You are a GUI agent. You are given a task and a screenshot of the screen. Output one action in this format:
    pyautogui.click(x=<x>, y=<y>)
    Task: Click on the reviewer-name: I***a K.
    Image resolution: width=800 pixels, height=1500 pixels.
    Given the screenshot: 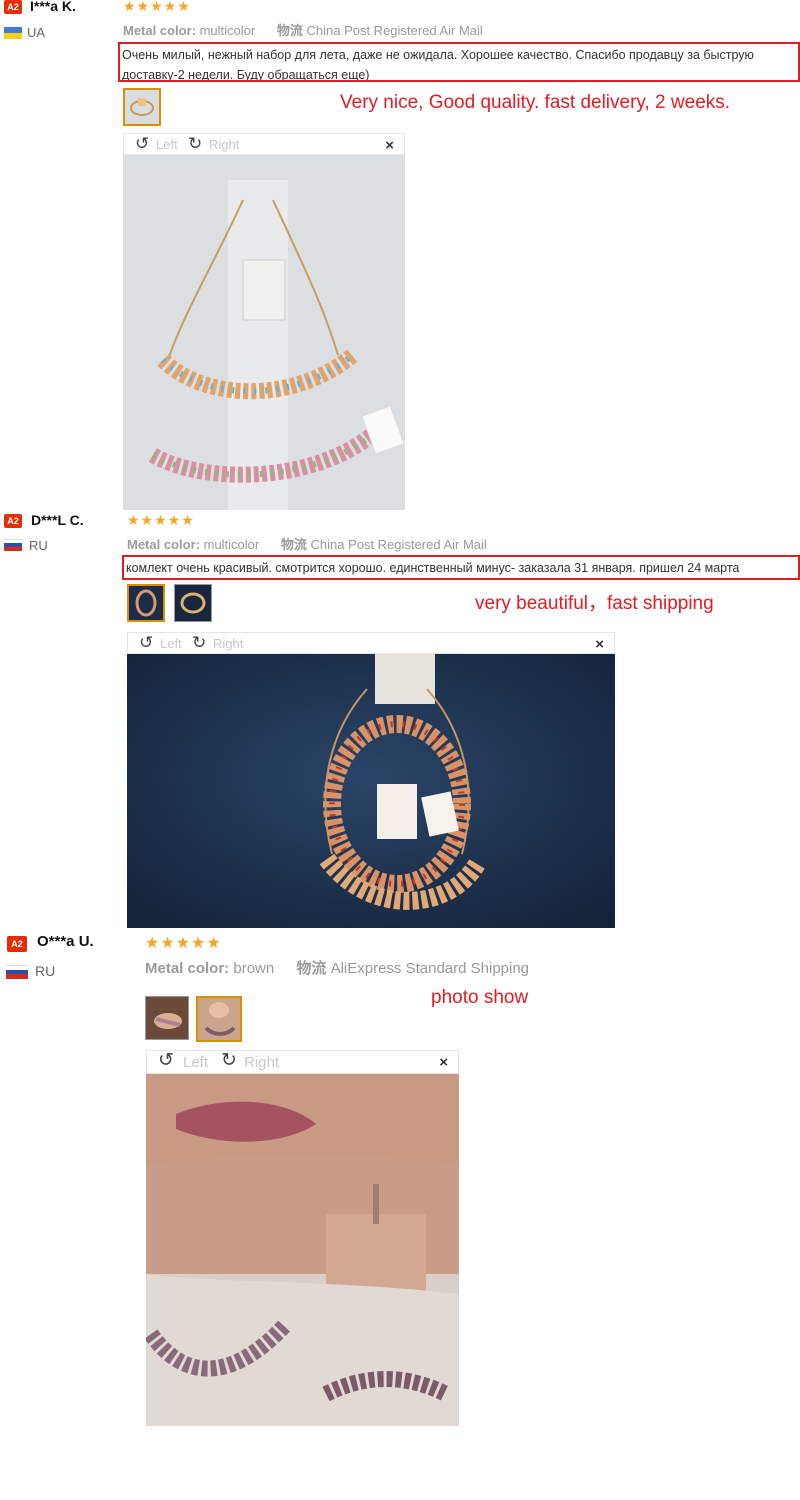 What is the action you would take?
    pyautogui.click(x=53, y=7)
    